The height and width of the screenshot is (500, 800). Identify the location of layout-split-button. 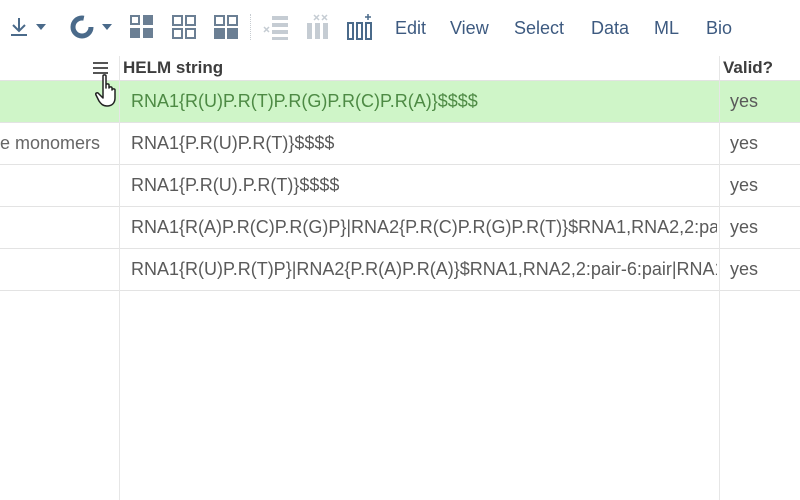
(226, 27).